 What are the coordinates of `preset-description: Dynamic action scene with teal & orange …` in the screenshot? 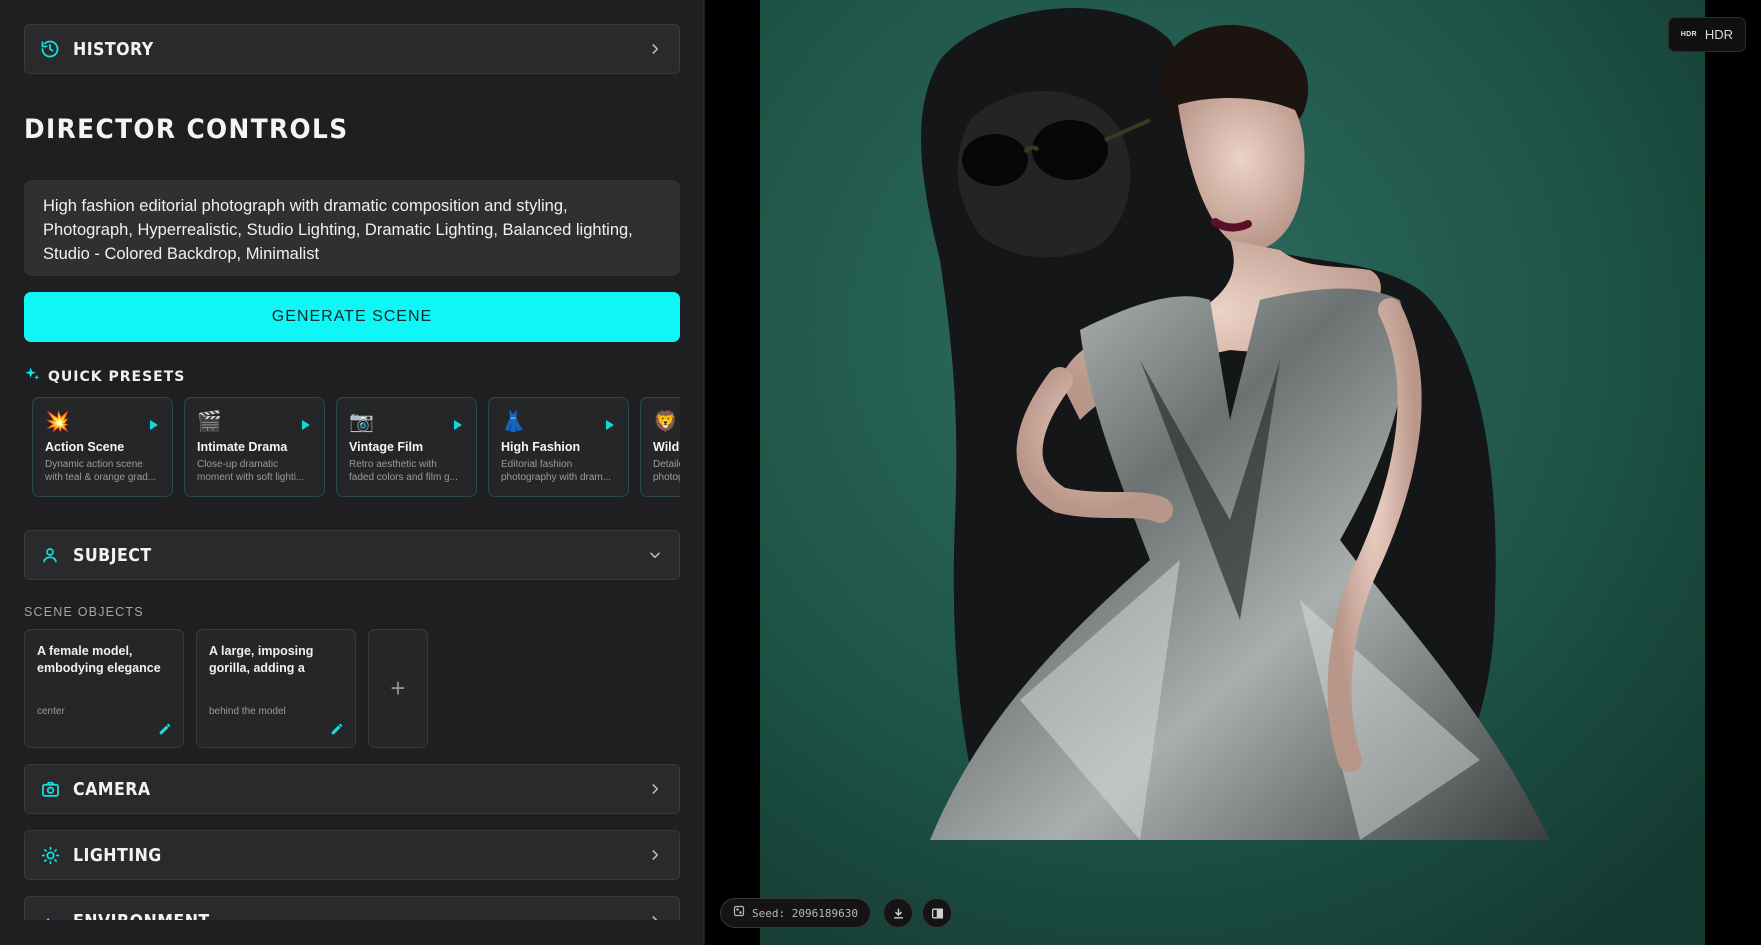 It's located at (101, 471).